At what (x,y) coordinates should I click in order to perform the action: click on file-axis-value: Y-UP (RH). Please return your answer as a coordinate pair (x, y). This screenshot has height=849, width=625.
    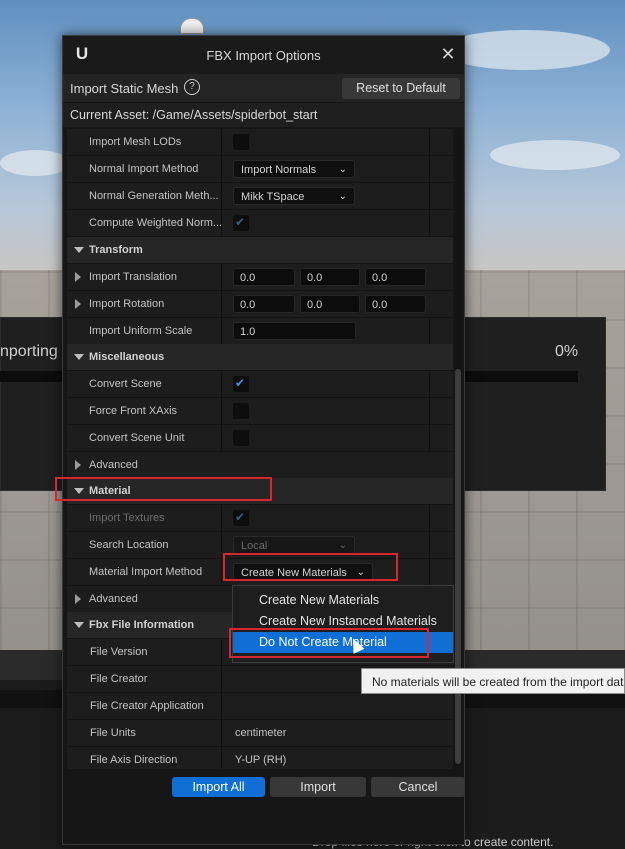
    Looking at the image, I should click on (261, 760).